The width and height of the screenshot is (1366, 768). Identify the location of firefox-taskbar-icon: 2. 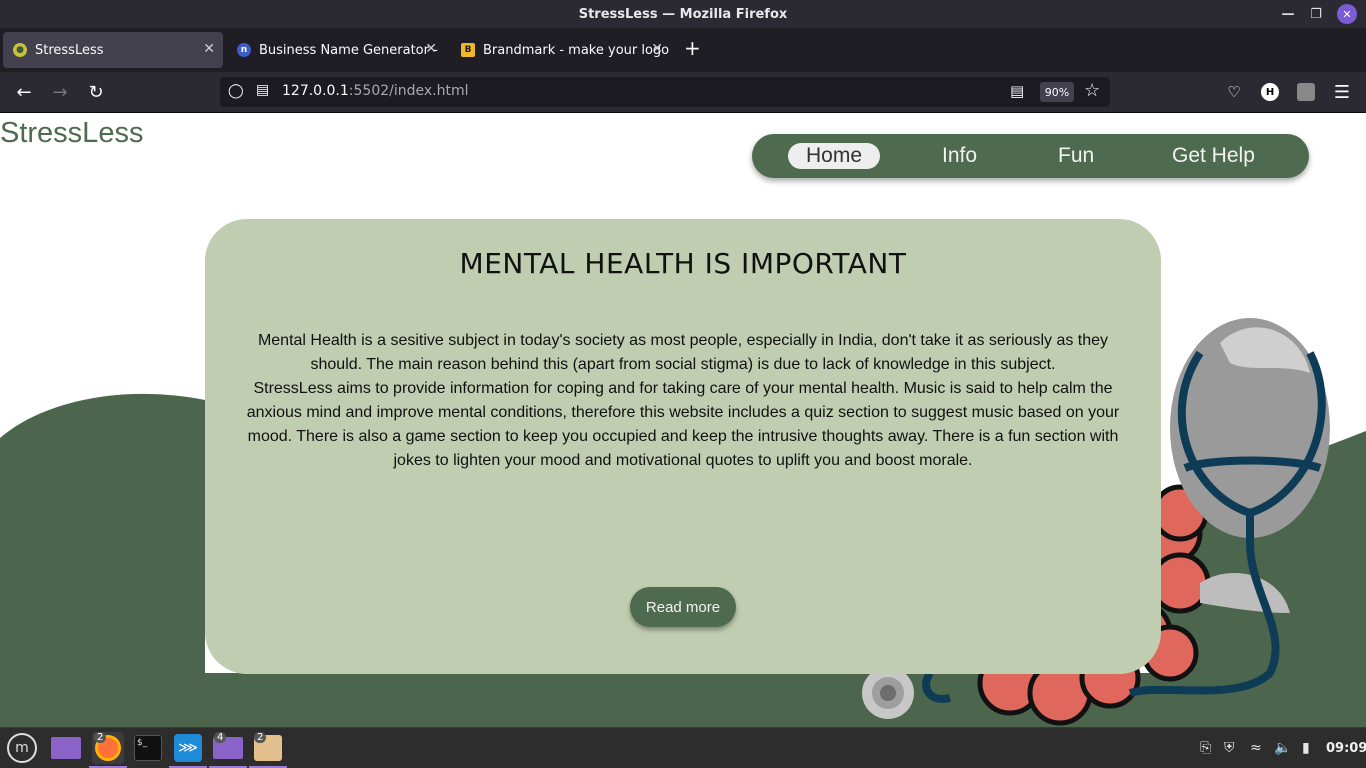
(108, 750).